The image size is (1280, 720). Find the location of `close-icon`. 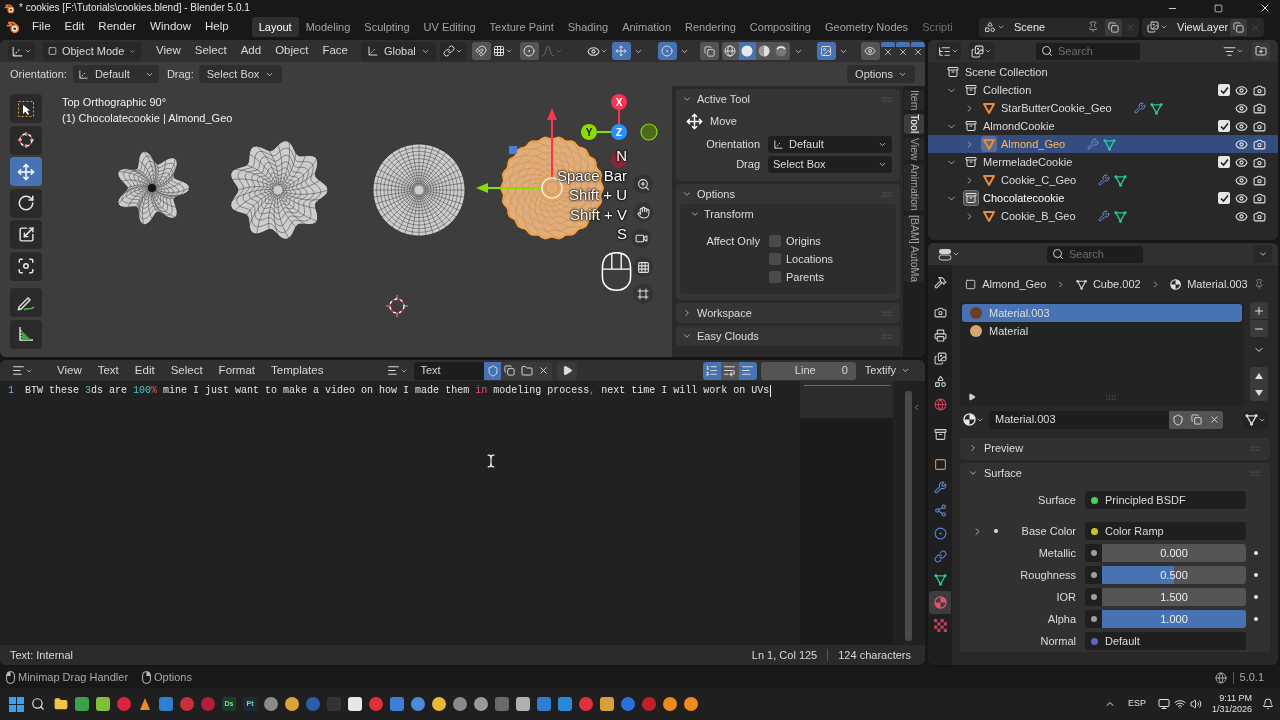

close-icon is located at coordinates (1265, 8).